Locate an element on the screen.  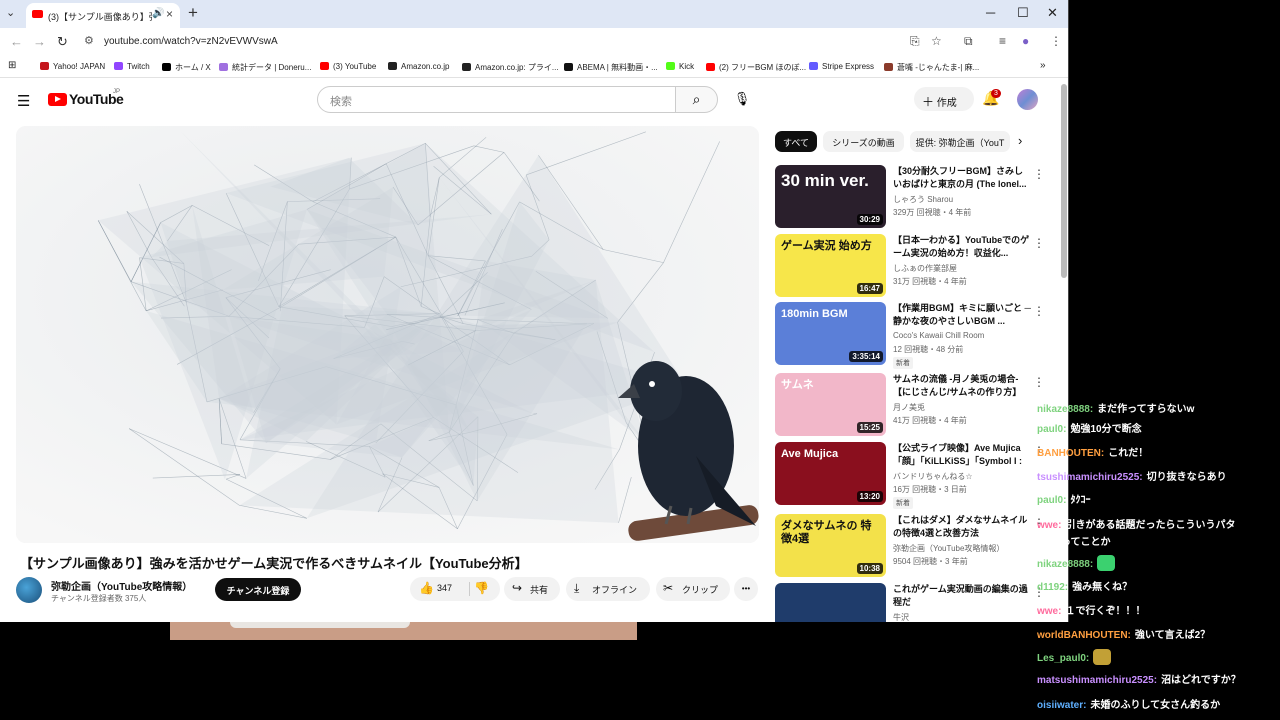
reading-list-icon: ≡ is located at coordinates (1002, 41).